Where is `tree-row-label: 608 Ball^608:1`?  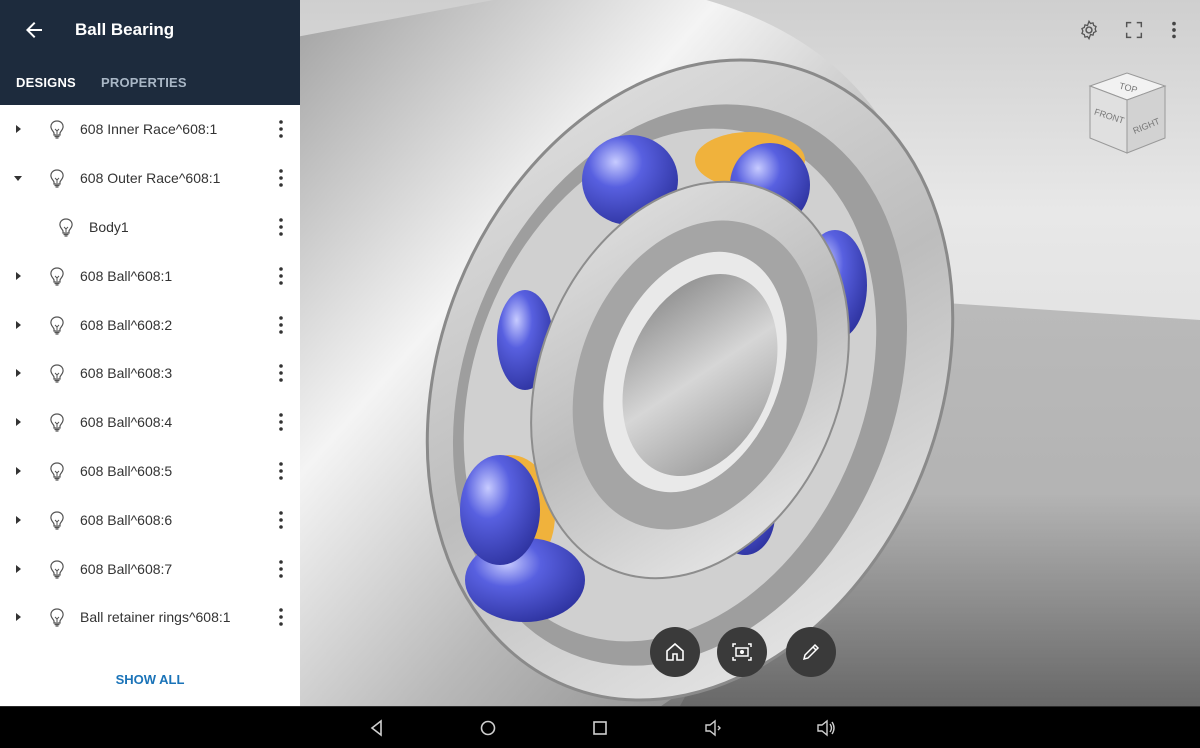
tree-row-label: 608 Ball^608:1 is located at coordinates (126, 275).